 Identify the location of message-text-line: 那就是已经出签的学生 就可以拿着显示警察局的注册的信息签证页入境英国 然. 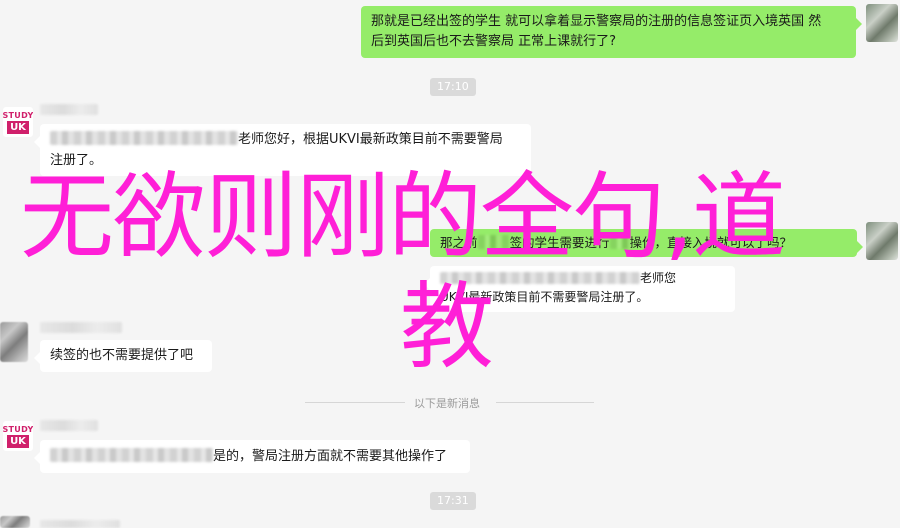
(596, 21).